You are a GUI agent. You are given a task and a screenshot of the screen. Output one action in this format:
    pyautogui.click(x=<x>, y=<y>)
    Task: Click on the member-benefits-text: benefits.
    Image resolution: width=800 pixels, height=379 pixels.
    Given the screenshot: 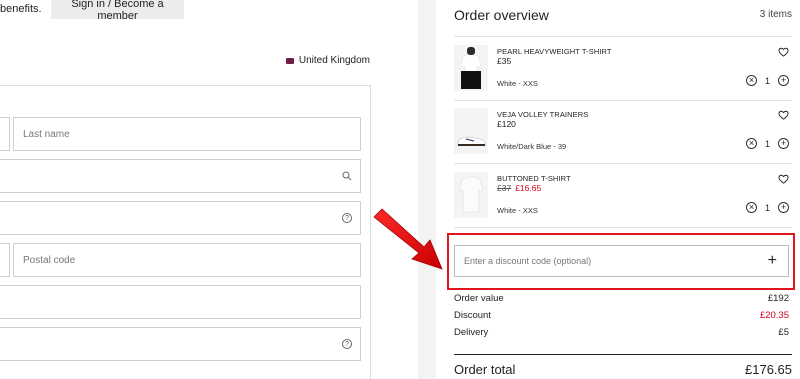 What is the action you would take?
    pyautogui.click(x=21, y=9)
    